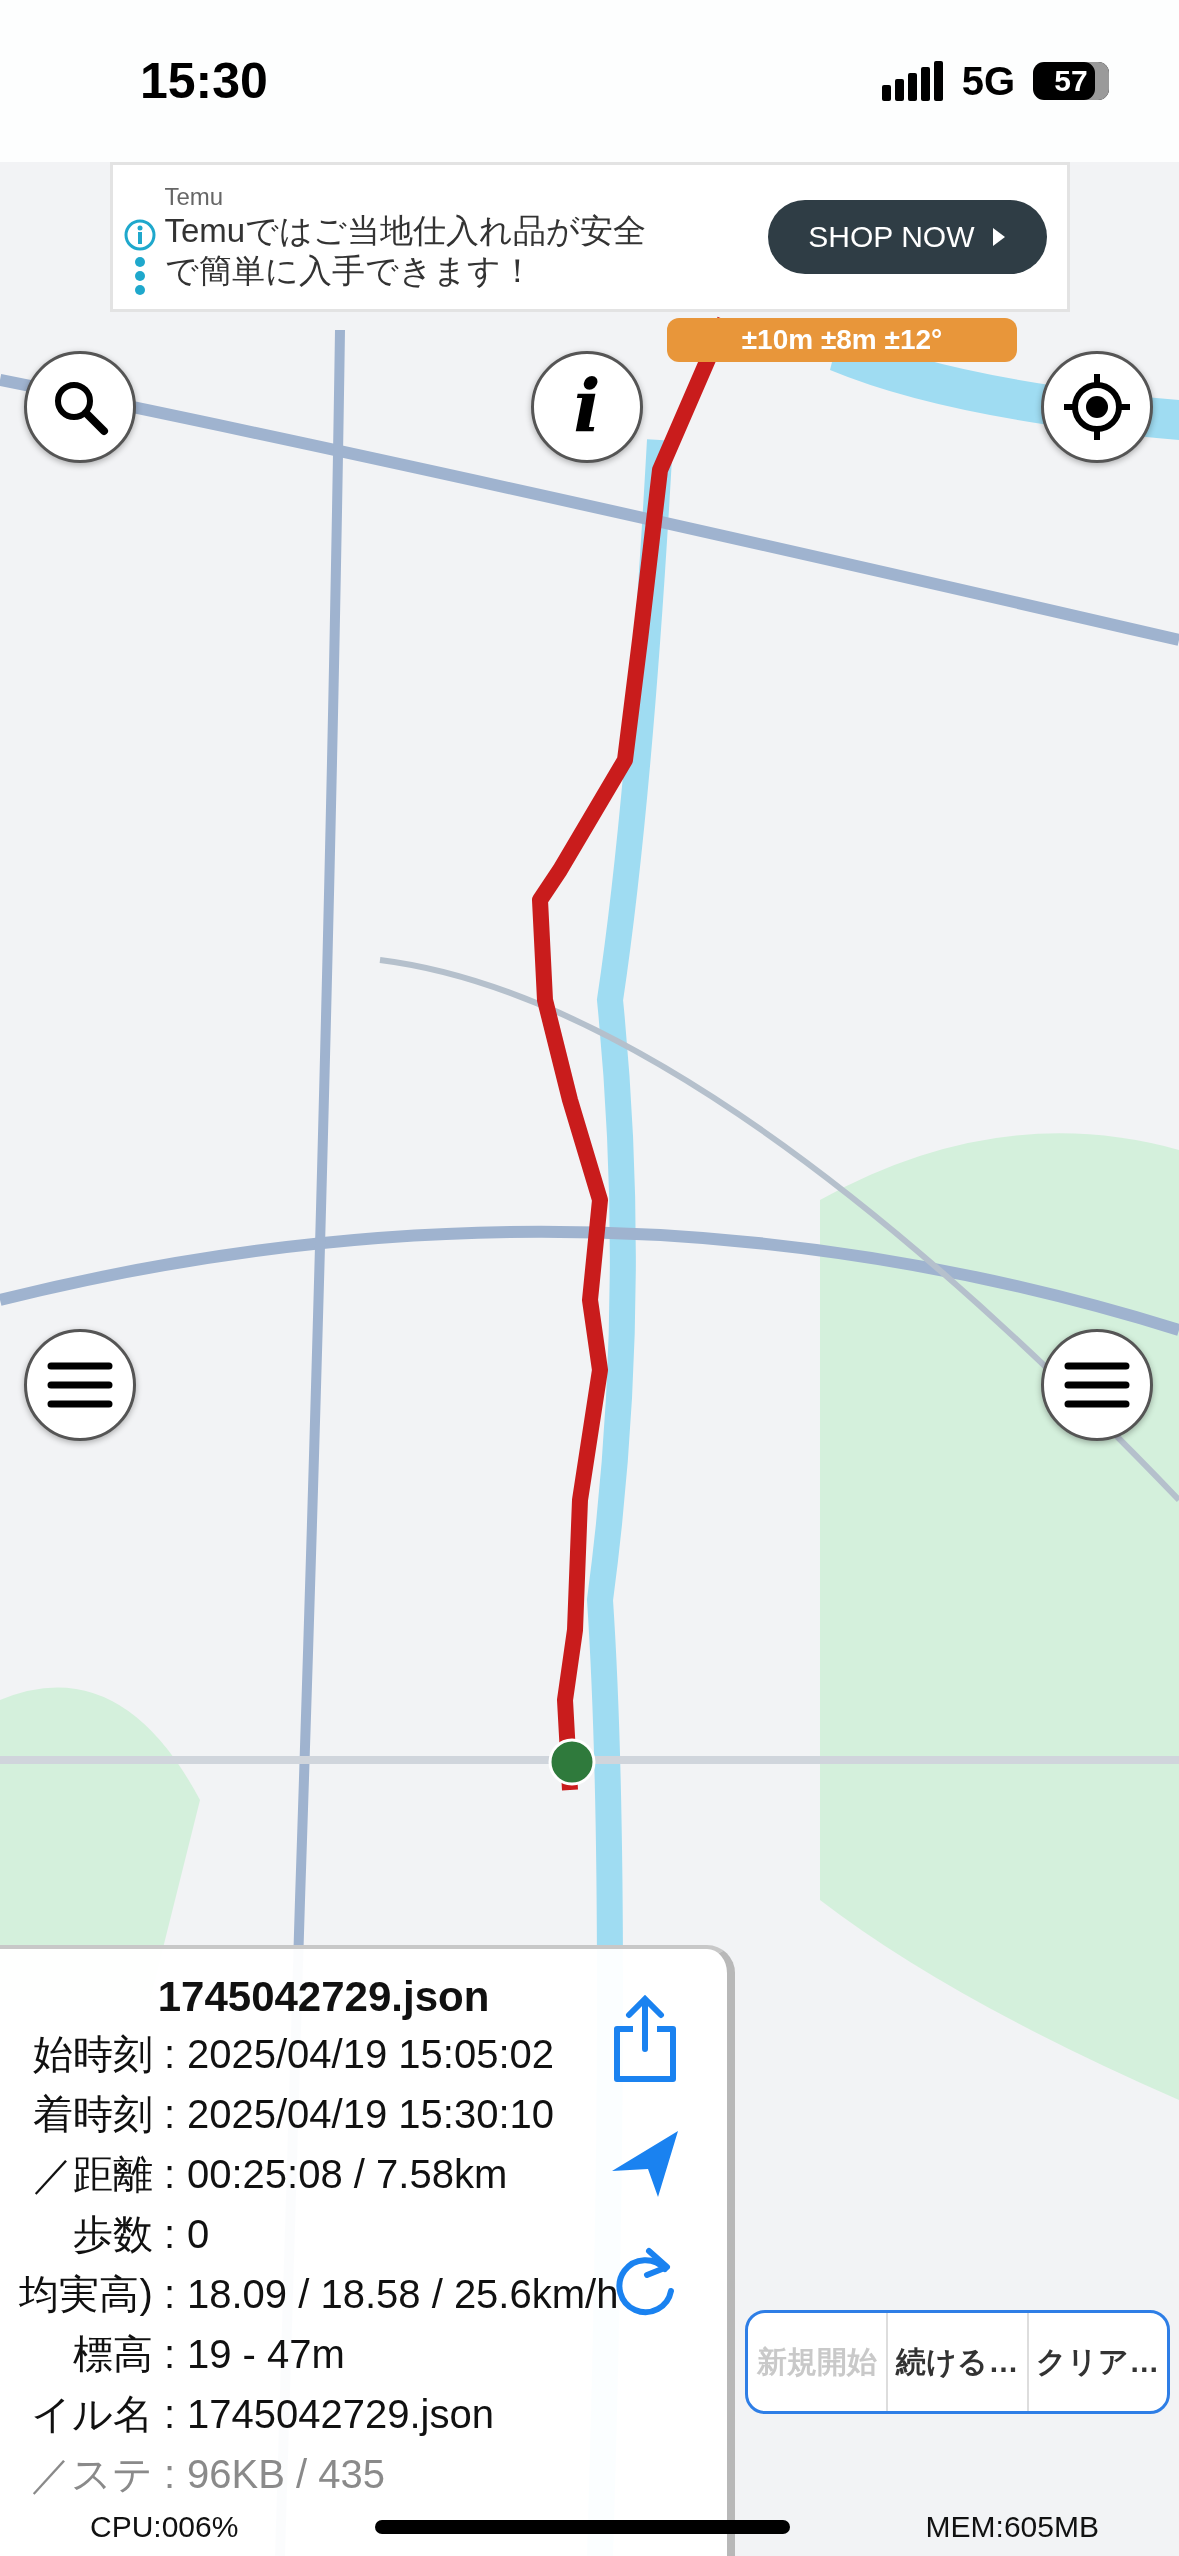  I want to click on info-label: 着時刻 :, so click(103, 2114).